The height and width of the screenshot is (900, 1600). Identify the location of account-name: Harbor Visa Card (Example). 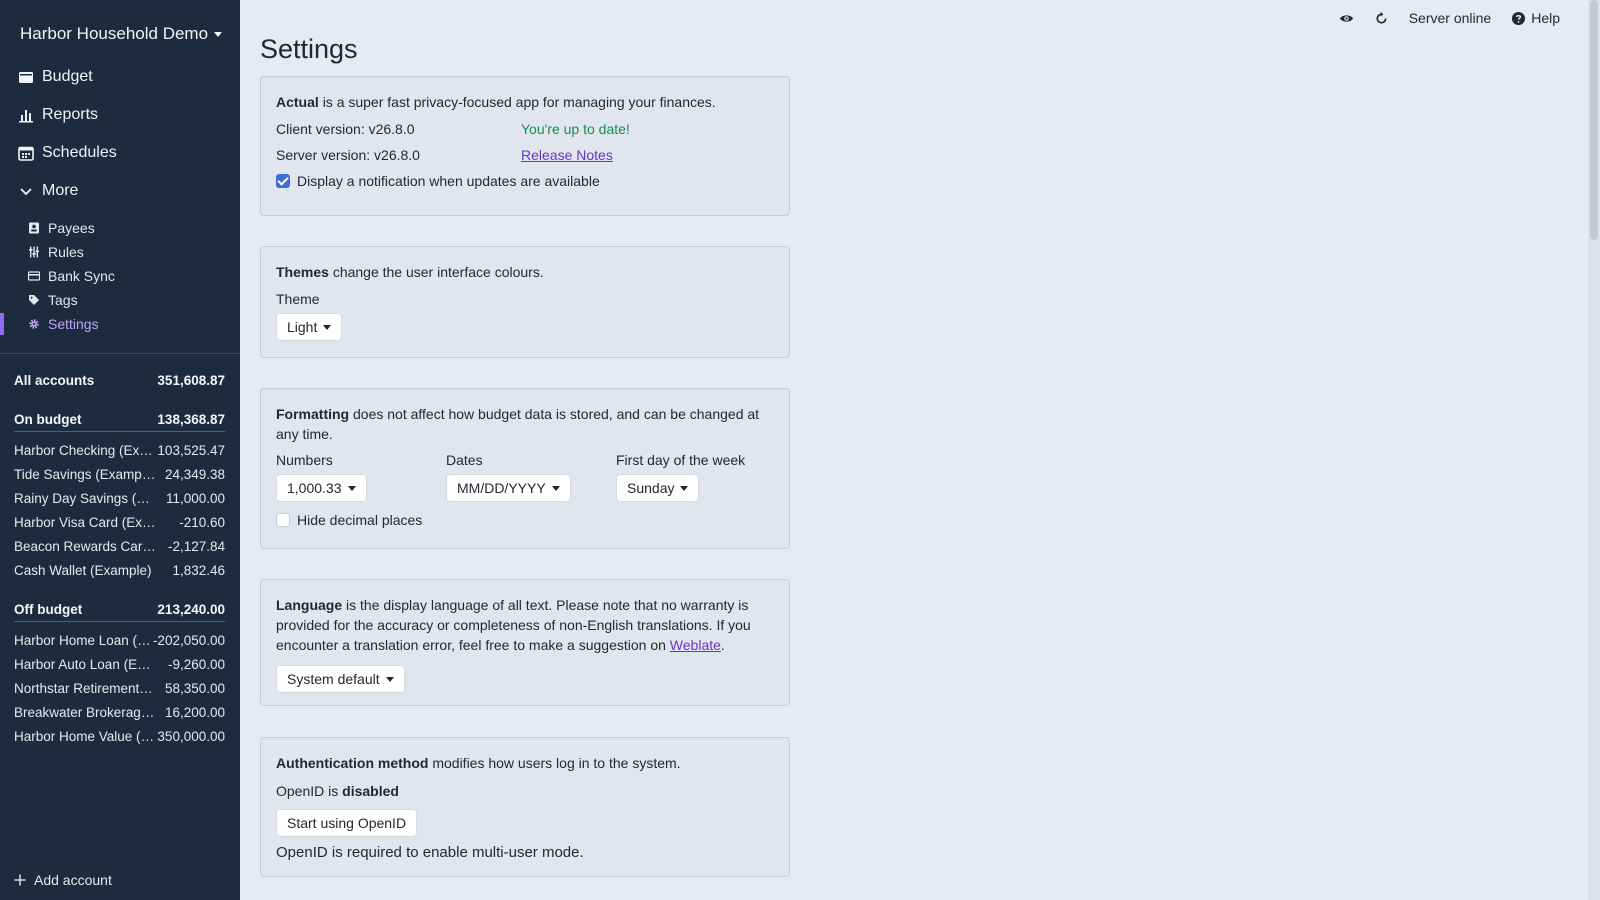
(85, 522).